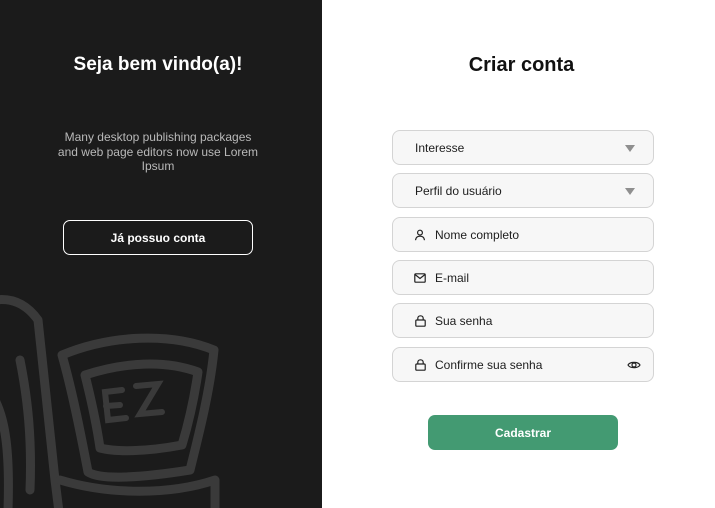 Image resolution: width=715 pixels, height=508 pixels. What do you see at coordinates (458, 190) in the screenshot?
I see `profile-select-label: Perfil do usuário` at bounding box center [458, 190].